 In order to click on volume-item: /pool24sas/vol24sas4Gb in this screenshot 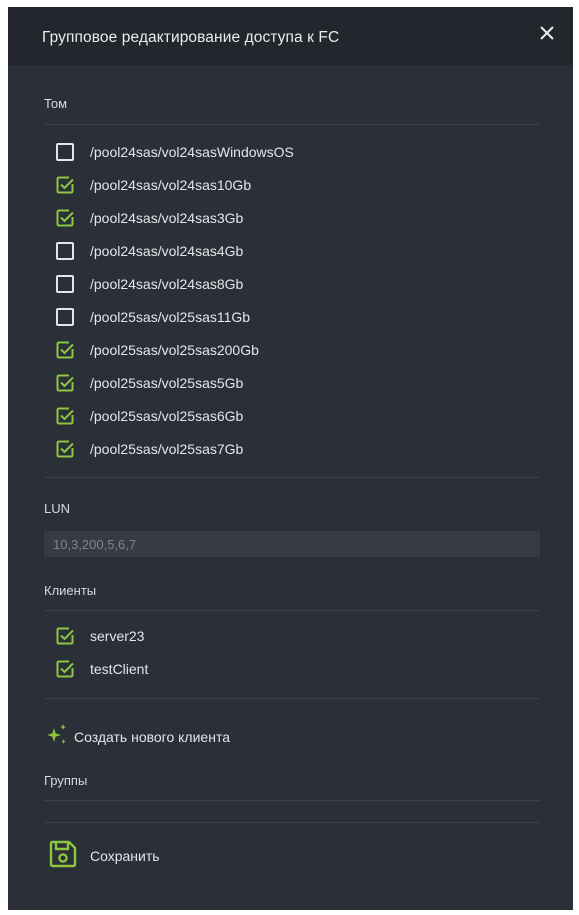, I will do `click(149, 251)`.